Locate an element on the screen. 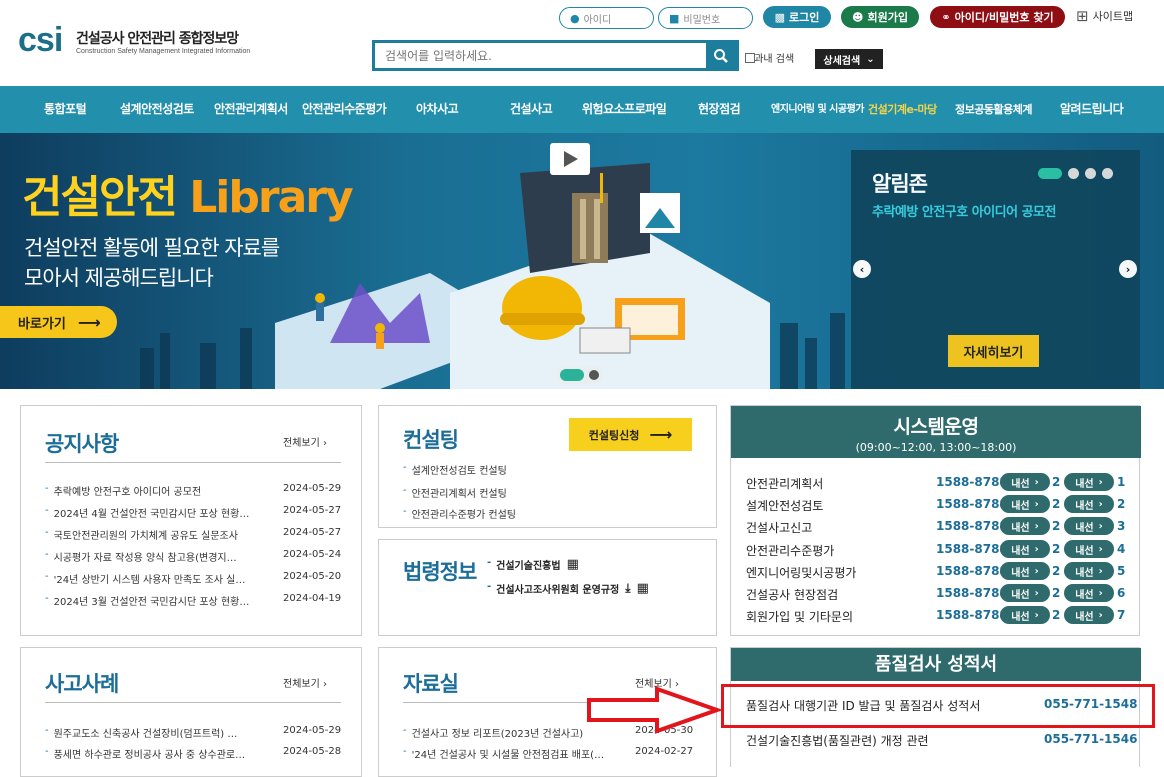 This screenshot has height=777, width=1164. hero-slide-toggle is located at coordinates (580, 375).